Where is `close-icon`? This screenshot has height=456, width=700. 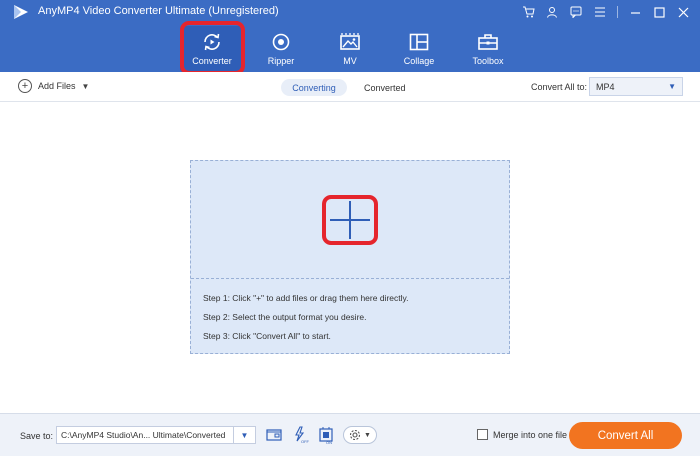
close-icon is located at coordinates (683, 12).